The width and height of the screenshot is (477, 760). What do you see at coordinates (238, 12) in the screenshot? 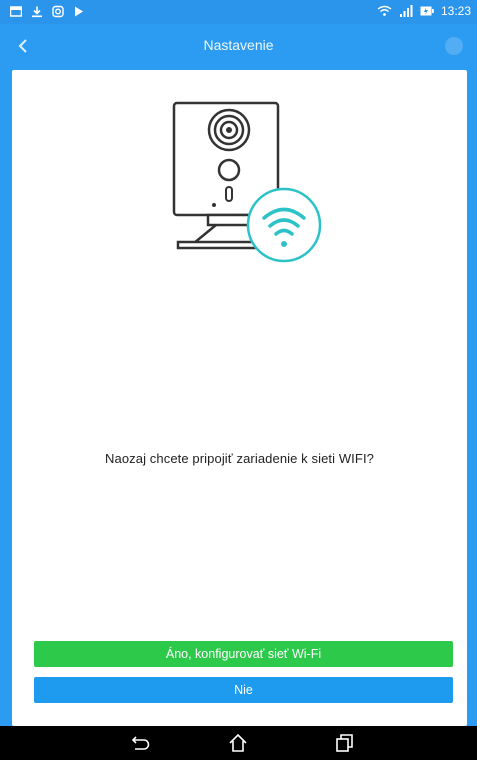
I see `status-bar: 13:23` at bounding box center [238, 12].